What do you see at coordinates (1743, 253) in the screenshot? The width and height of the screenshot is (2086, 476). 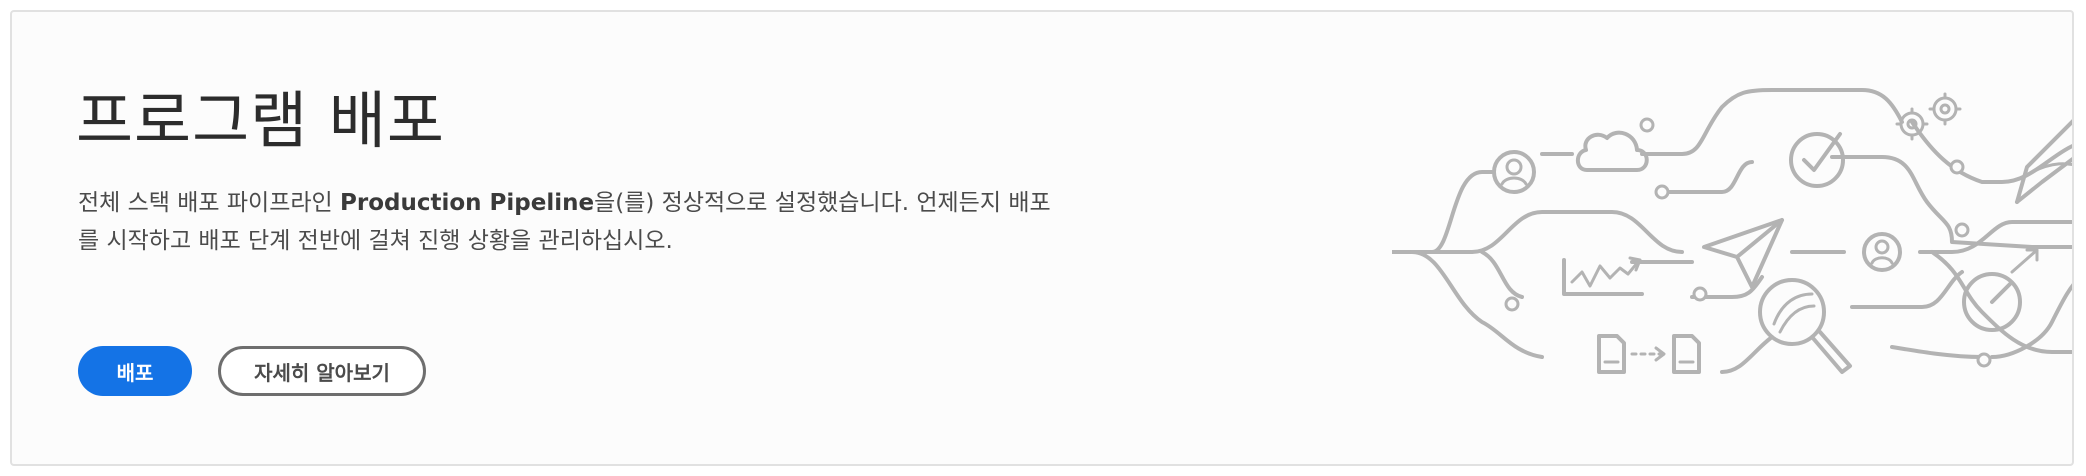 I see `paper-plane-icon` at bounding box center [1743, 253].